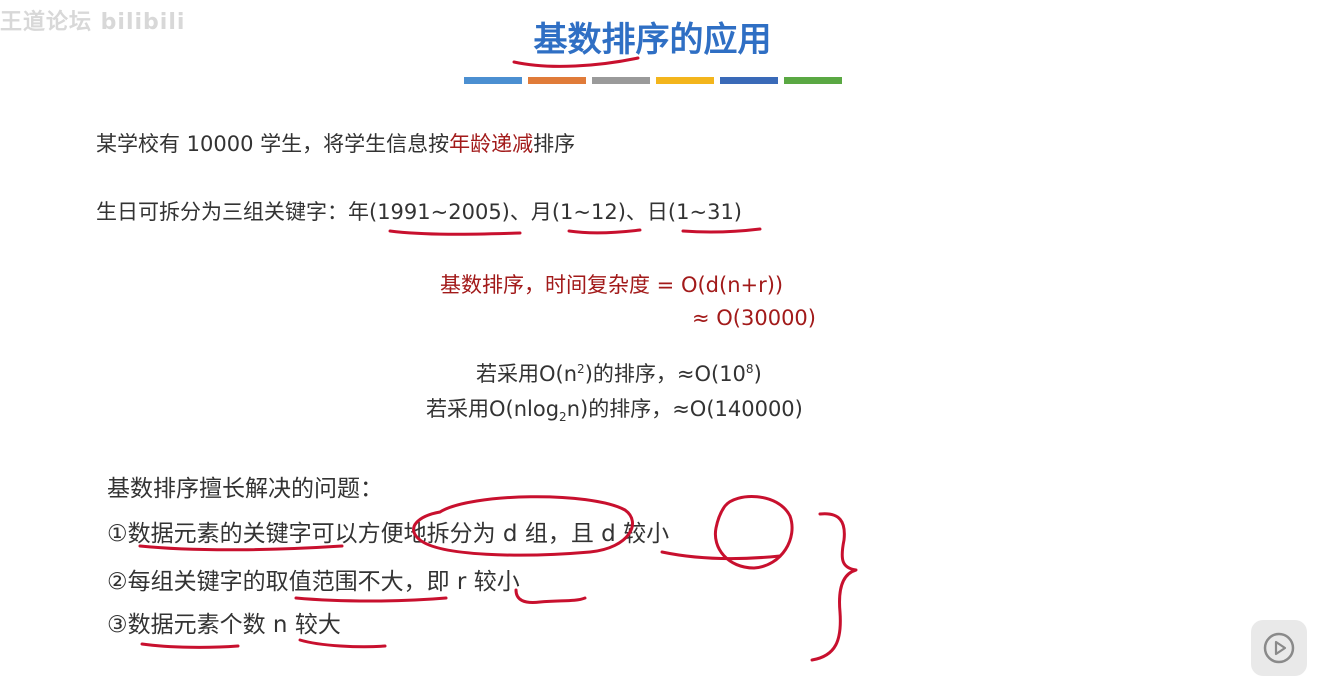  What do you see at coordinates (563, 417) in the screenshot?
I see `alt2-sub: 2` at bounding box center [563, 417].